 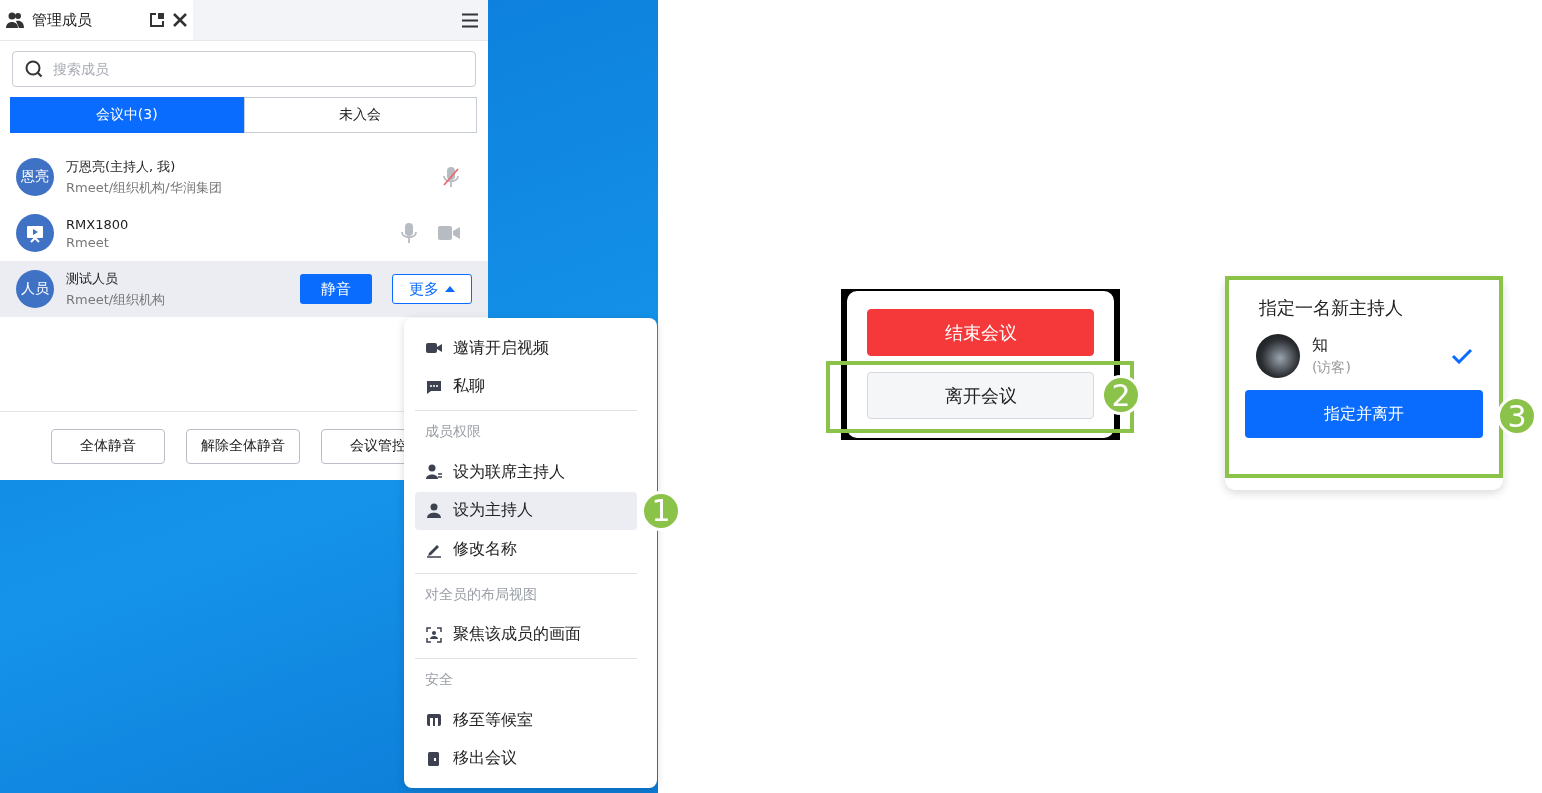 What do you see at coordinates (88, 242) in the screenshot?
I see `member-org: Rmeet` at bounding box center [88, 242].